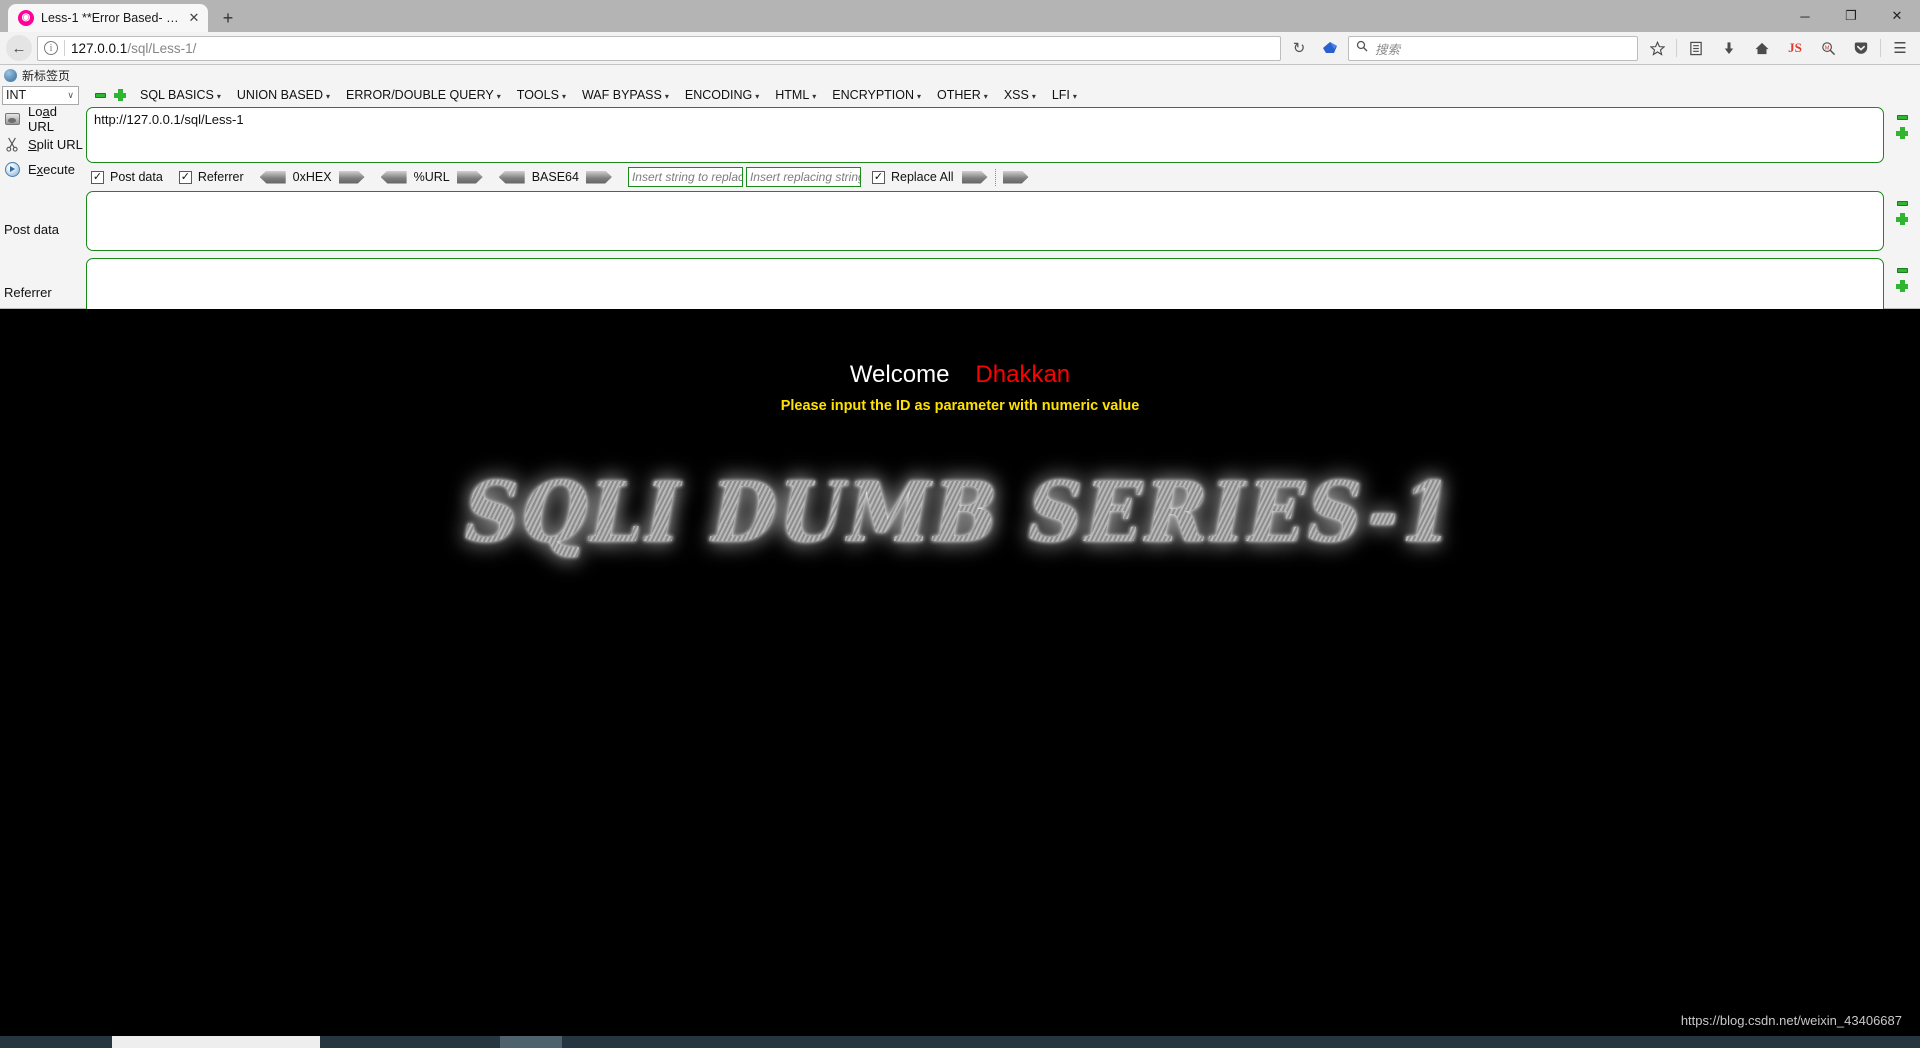  What do you see at coordinates (912, 177) in the screenshot?
I see `replace-all-checkbox: ✓ Replace All` at bounding box center [912, 177].